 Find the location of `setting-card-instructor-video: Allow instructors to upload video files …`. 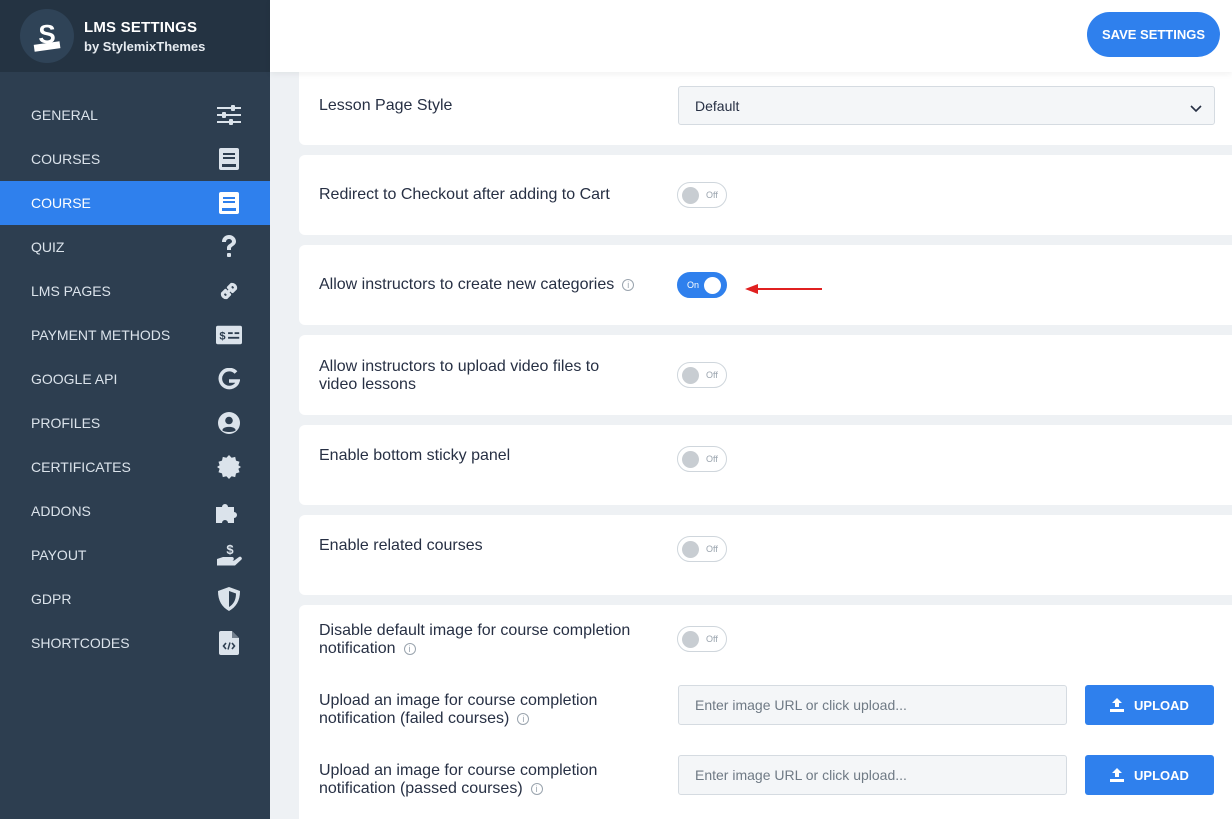

setting-card-instructor-video: Allow instructors to upload video files … is located at coordinates (765, 375).